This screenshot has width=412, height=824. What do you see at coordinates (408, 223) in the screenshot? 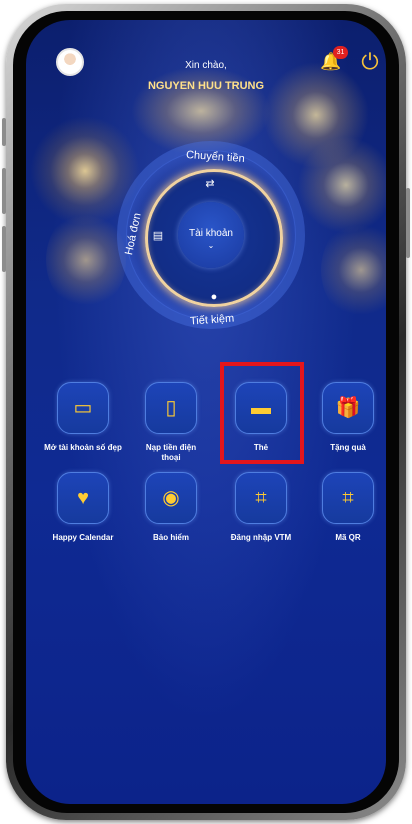
I see `phone-power-button` at bounding box center [408, 223].